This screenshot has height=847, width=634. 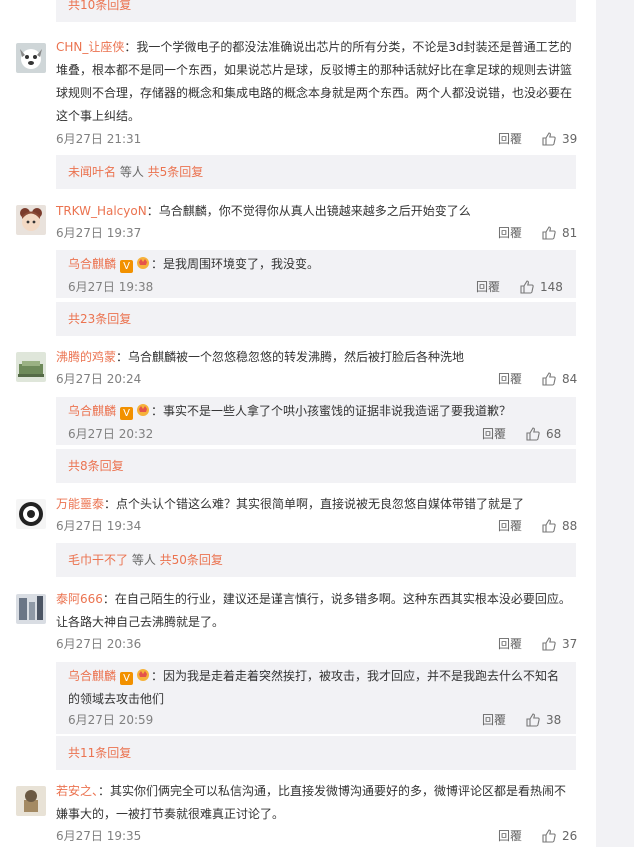 What do you see at coordinates (559, 379) in the screenshot?
I see `like-button: 84` at bounding box center [559, 379].